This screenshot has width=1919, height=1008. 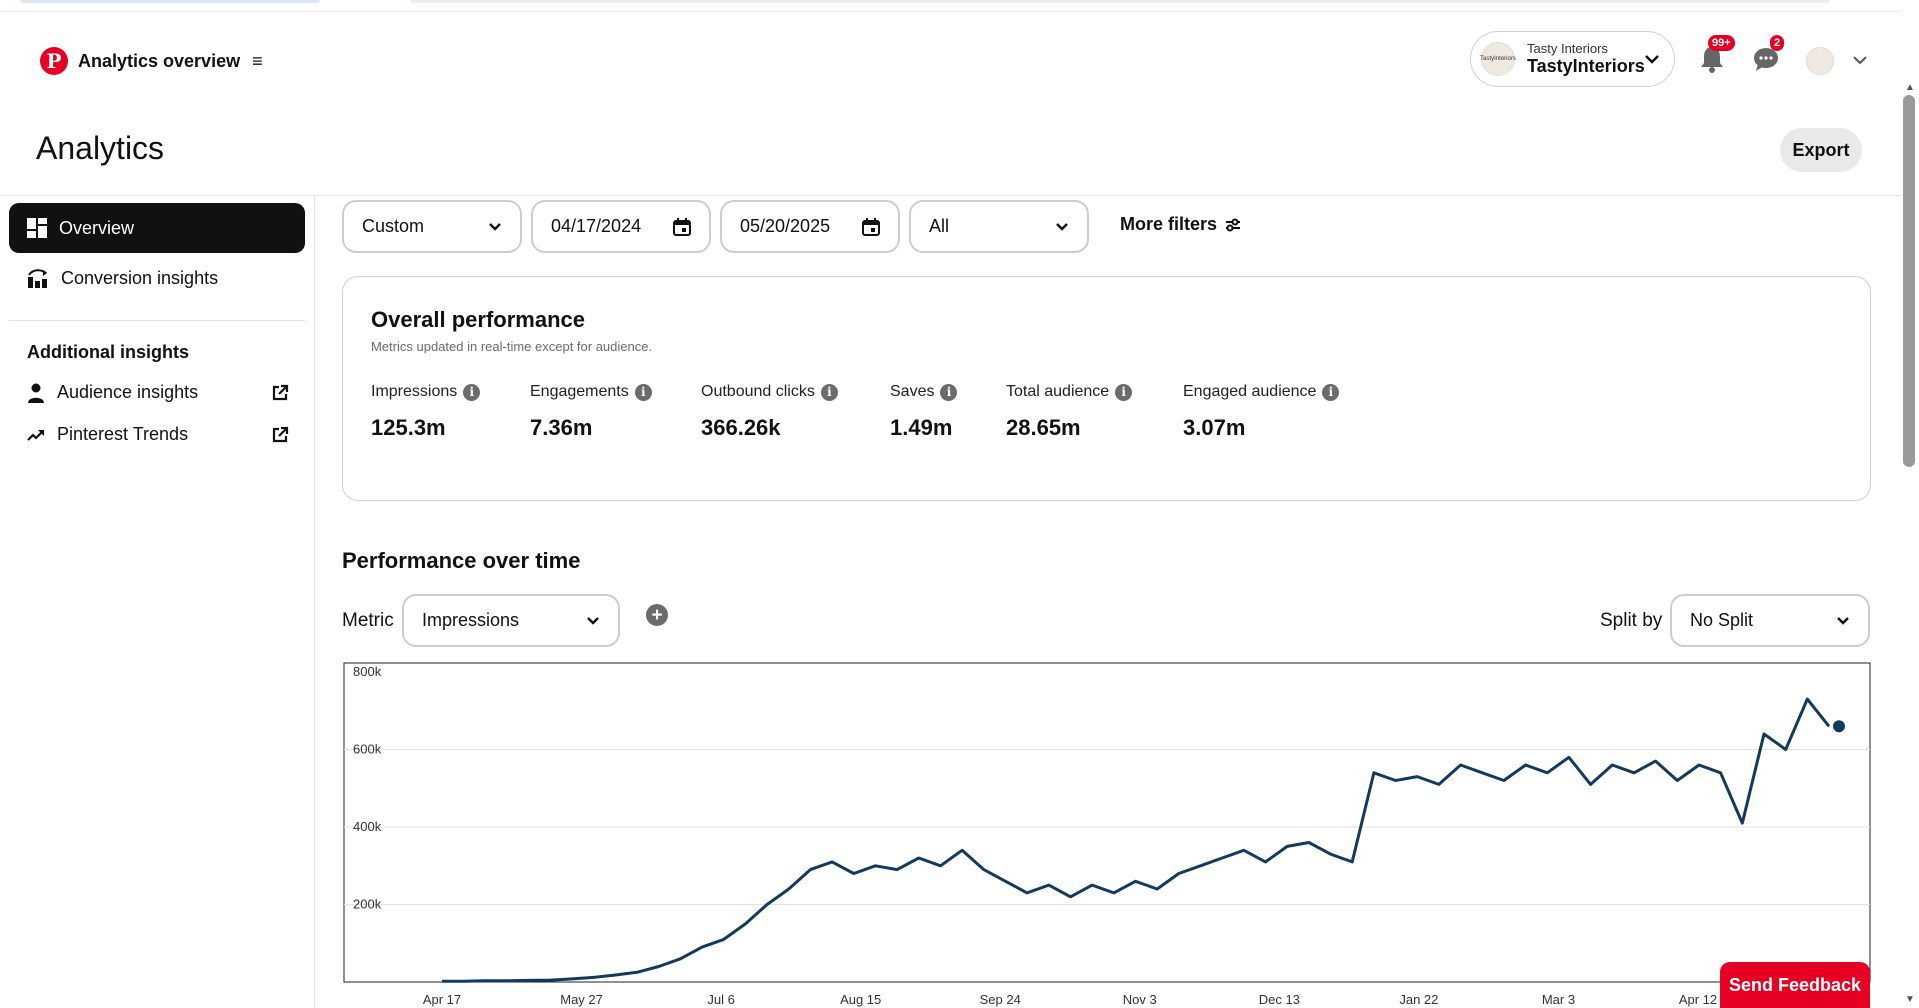 I want to click on sidebar-item-label: Overview, so click(x=97, y=227).